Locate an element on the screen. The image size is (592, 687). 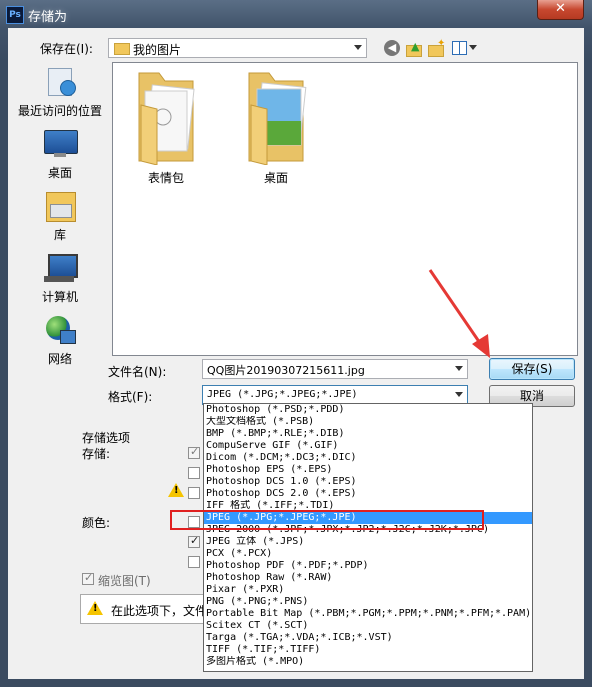
format-option: Photoshop EPS (*.EPS) is located at coordinates (368, 470).